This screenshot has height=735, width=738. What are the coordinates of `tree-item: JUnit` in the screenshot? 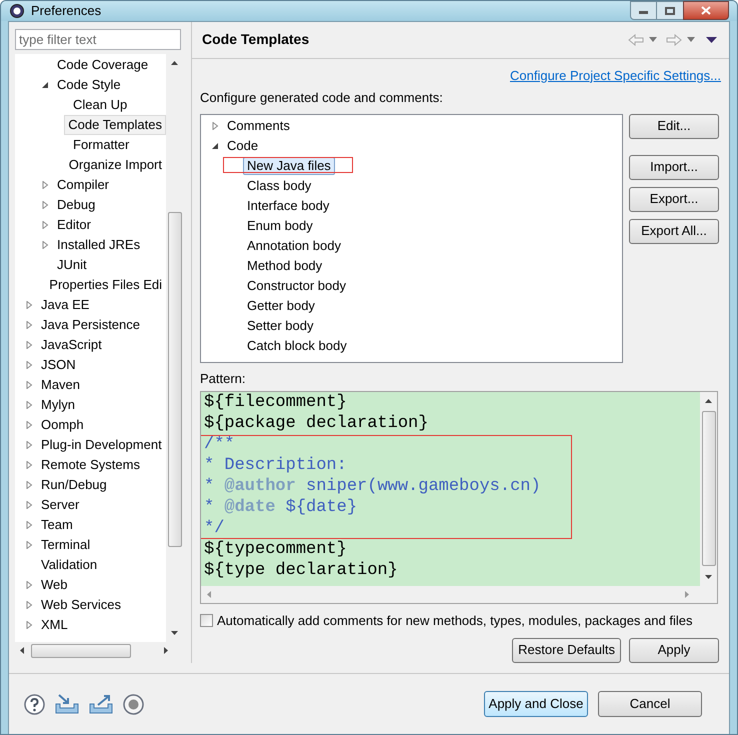 It's located at (72, 264).